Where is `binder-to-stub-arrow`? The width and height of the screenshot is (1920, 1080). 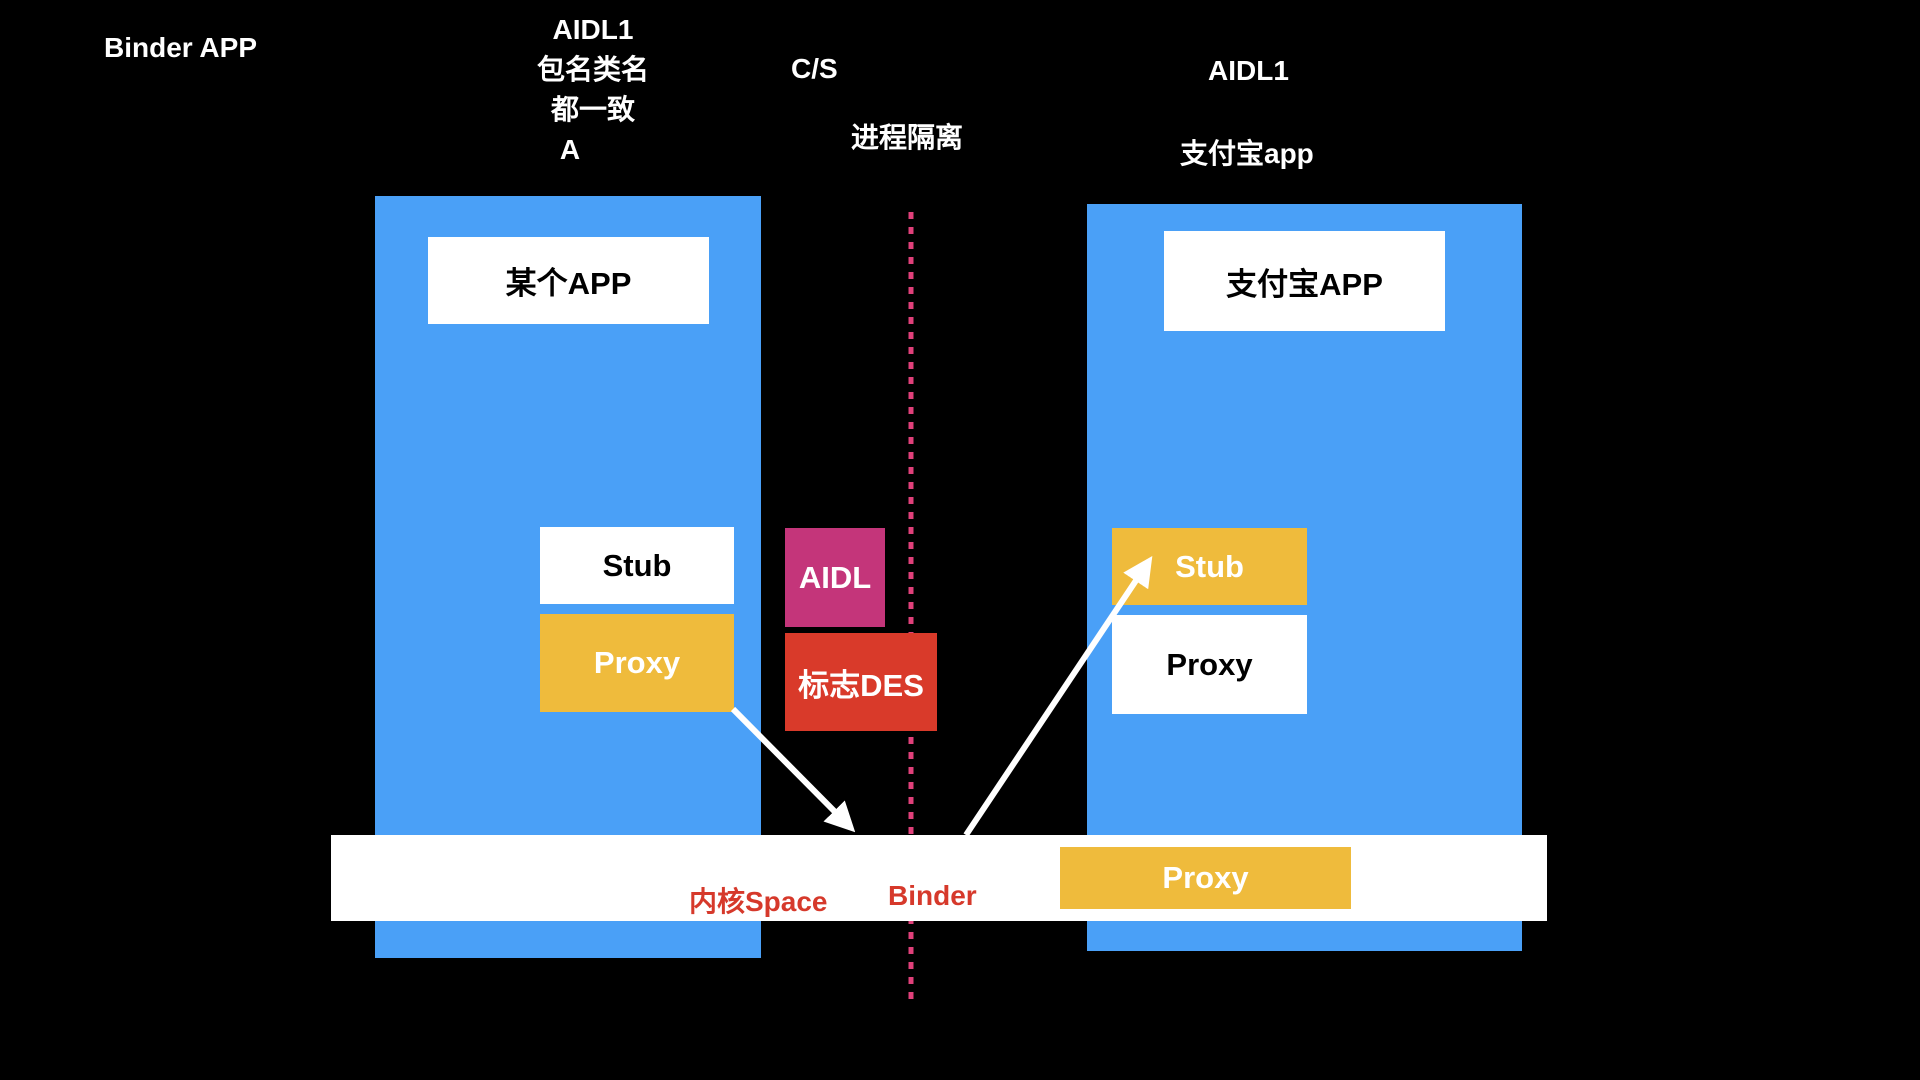
binder-to-stub-arrow is located at coordinates (1058, 696).